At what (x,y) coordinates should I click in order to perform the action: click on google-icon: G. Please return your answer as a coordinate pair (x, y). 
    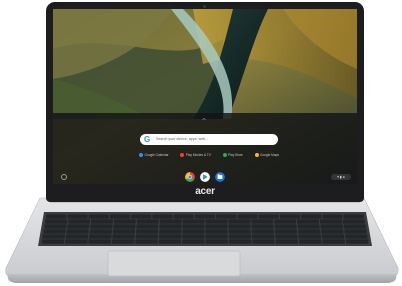
    Looking at the image, I should click on (147, 139).